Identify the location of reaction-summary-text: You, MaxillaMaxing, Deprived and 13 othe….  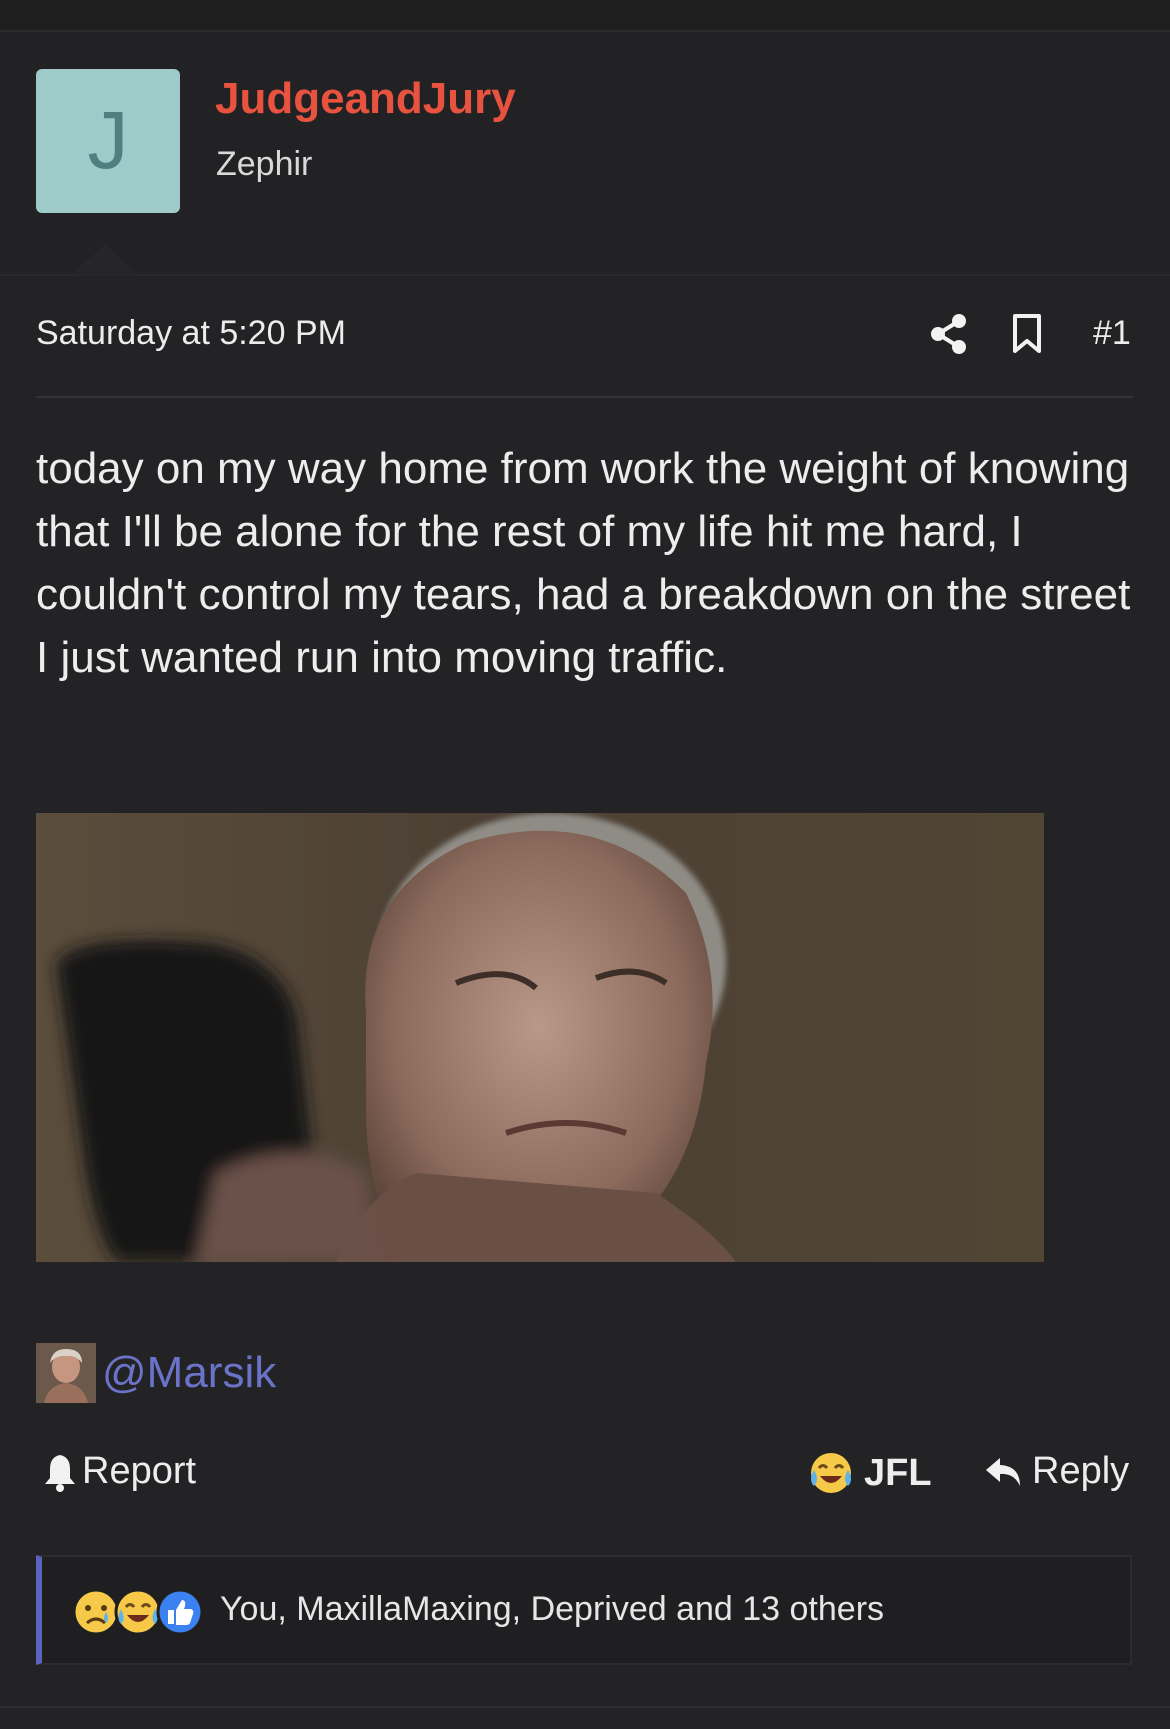
(552, 1609).